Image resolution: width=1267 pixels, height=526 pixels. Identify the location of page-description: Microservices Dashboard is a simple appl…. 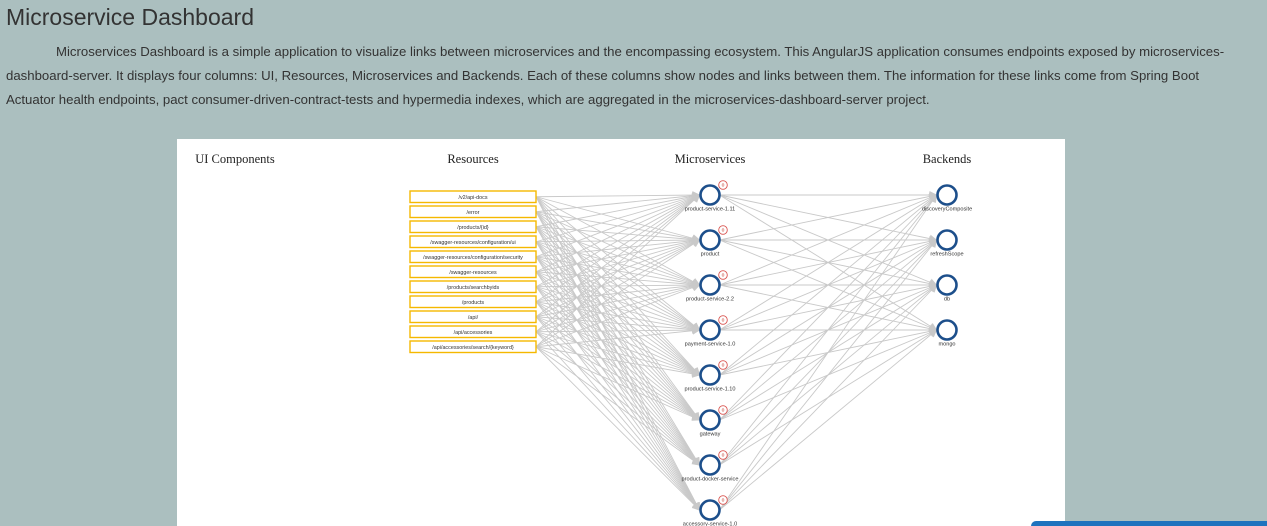
(615, 75).